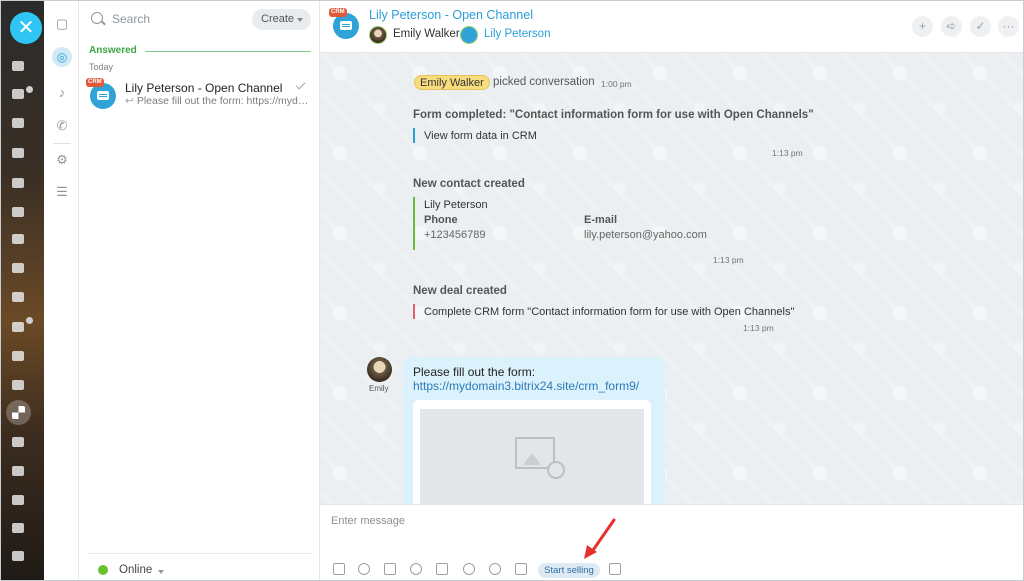 Image resolution: width=1024 pixels, height=581 pixels. Describe the element at coordinates (364, 569) in the screenshot. I see `user-icon` at that location.